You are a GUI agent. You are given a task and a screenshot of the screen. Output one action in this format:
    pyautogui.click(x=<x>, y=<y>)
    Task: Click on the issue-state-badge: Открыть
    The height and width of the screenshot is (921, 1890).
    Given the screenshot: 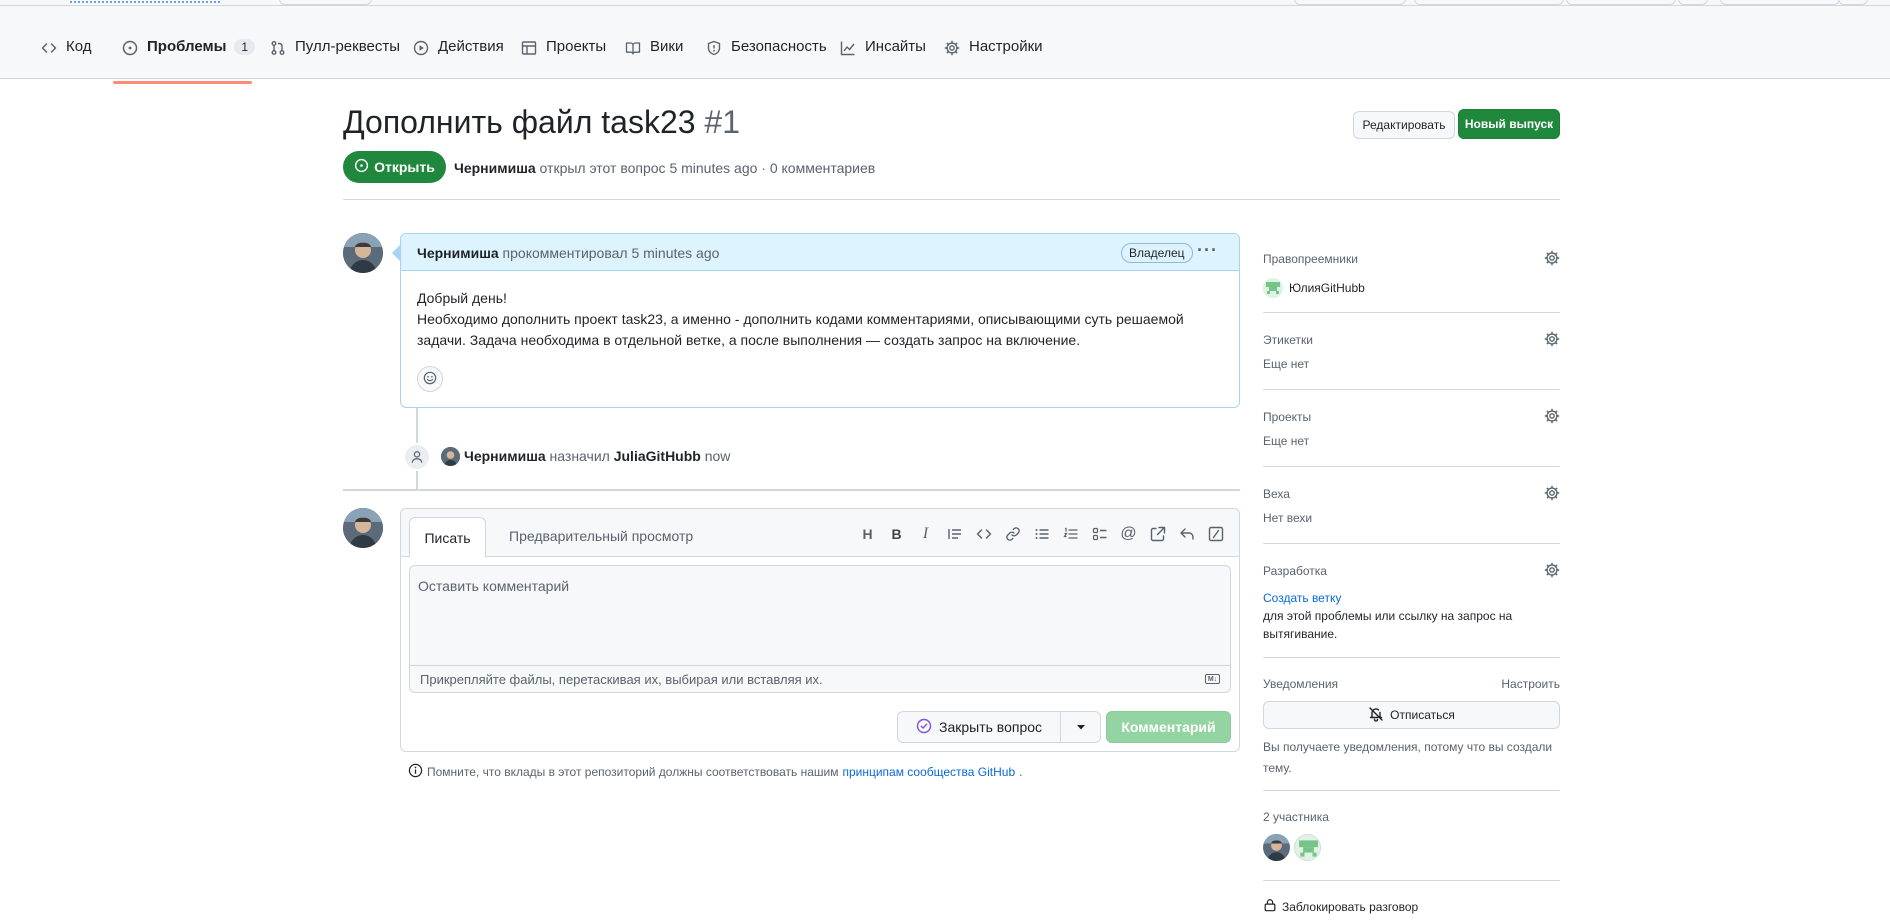 What is the action you would take?
    pyautogui.click(x=394, y=167)
    